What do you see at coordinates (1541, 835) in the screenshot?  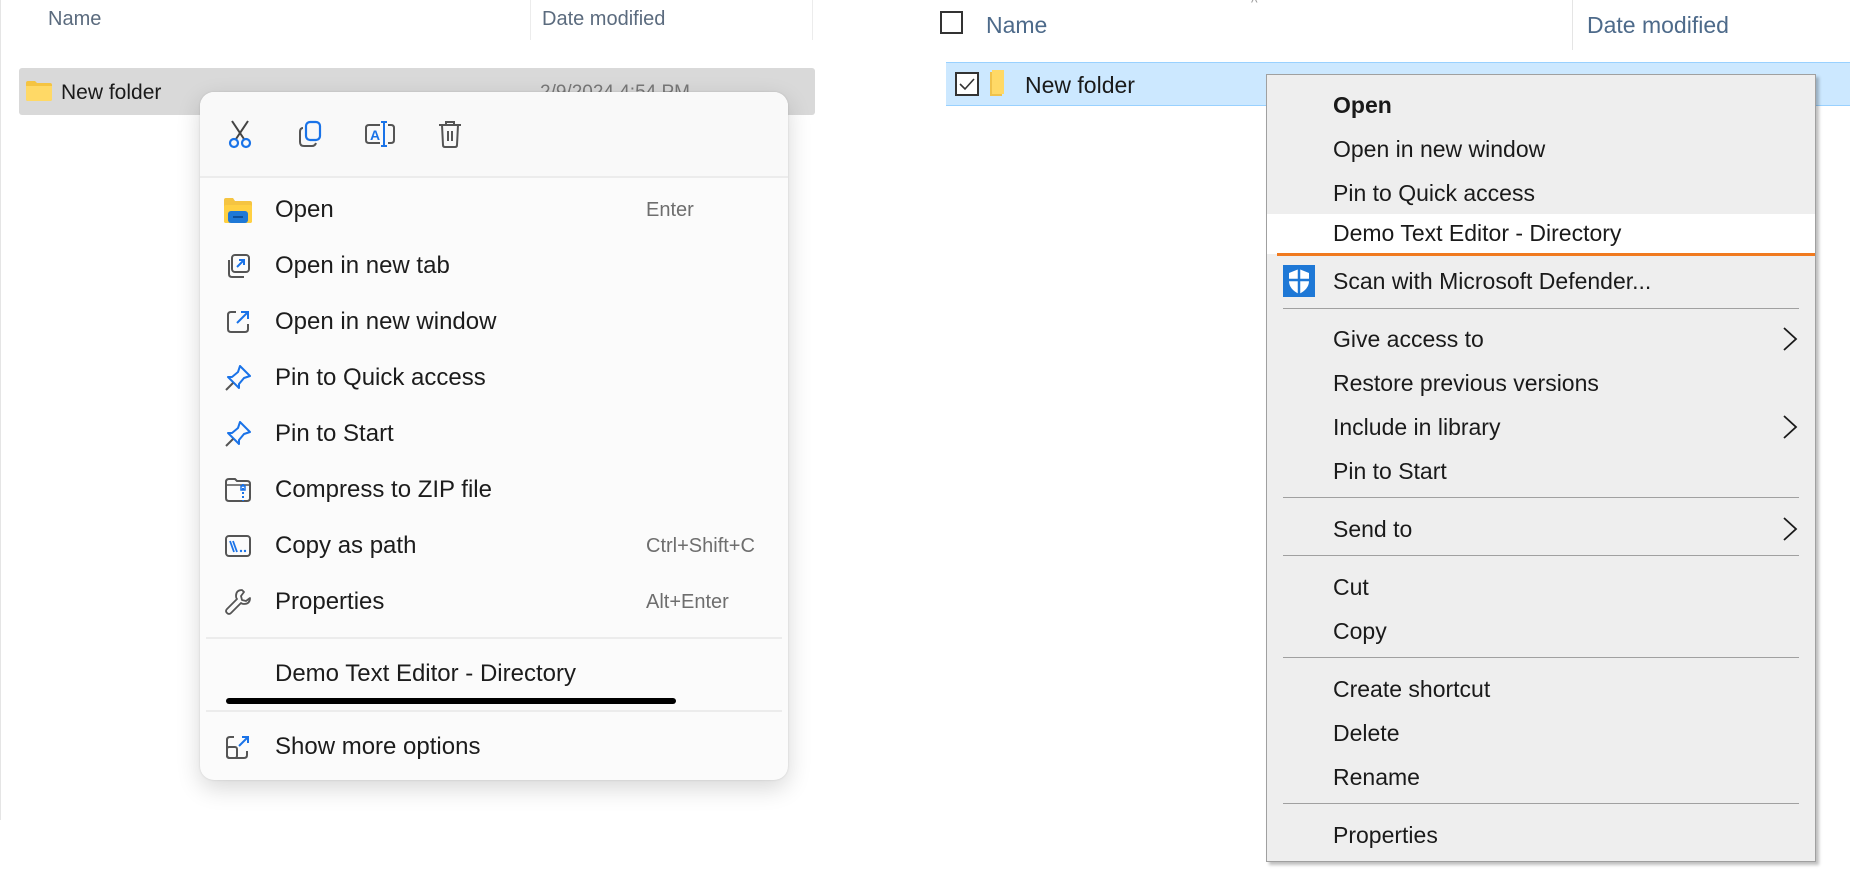 I see `menu-item-properties: Properties` at bounding box center [1541, 835].